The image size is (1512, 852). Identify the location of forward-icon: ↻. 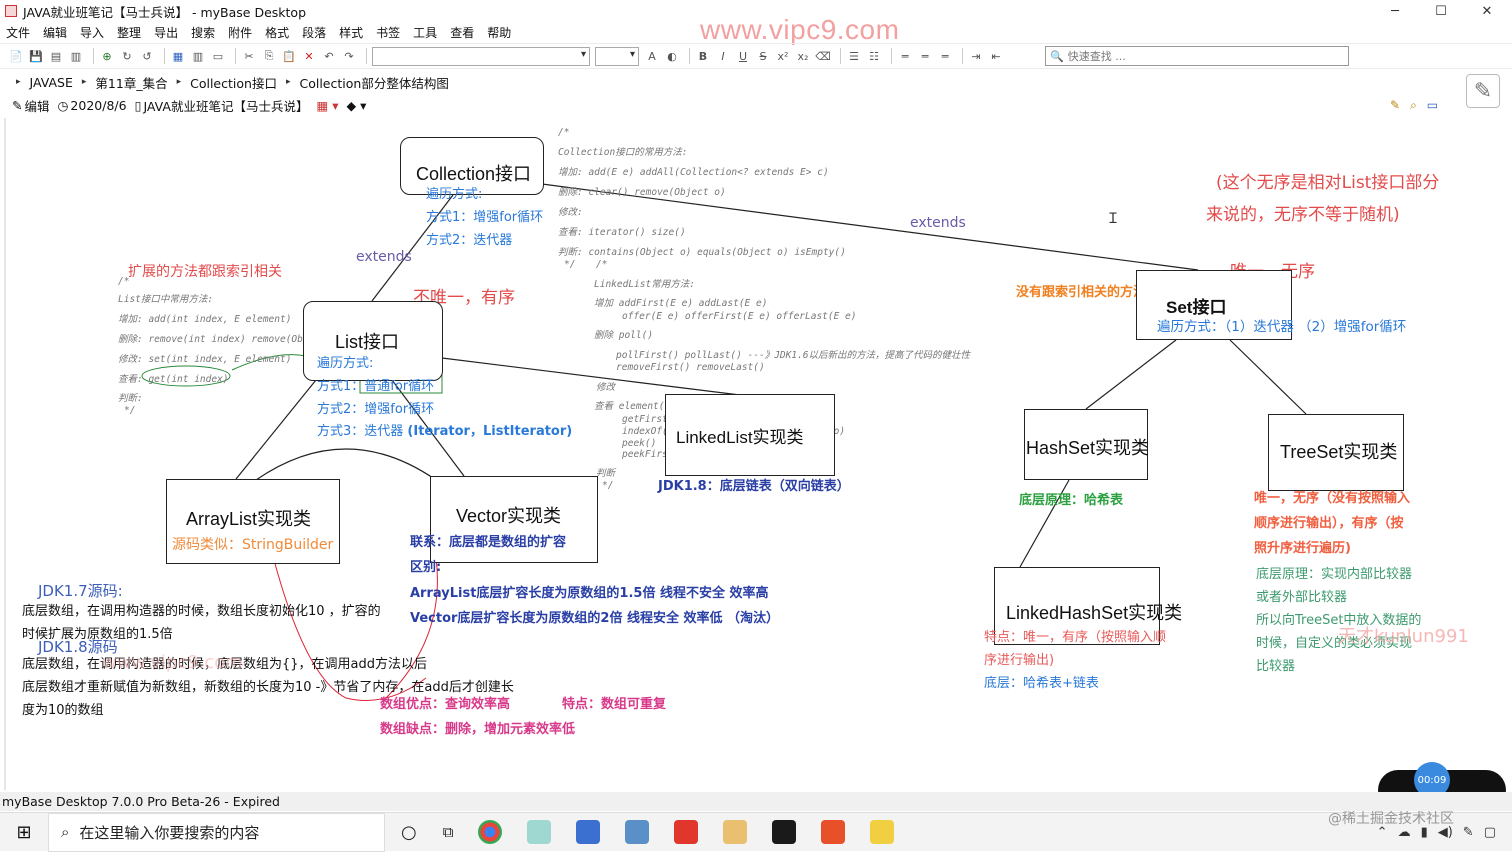
(127, 56).